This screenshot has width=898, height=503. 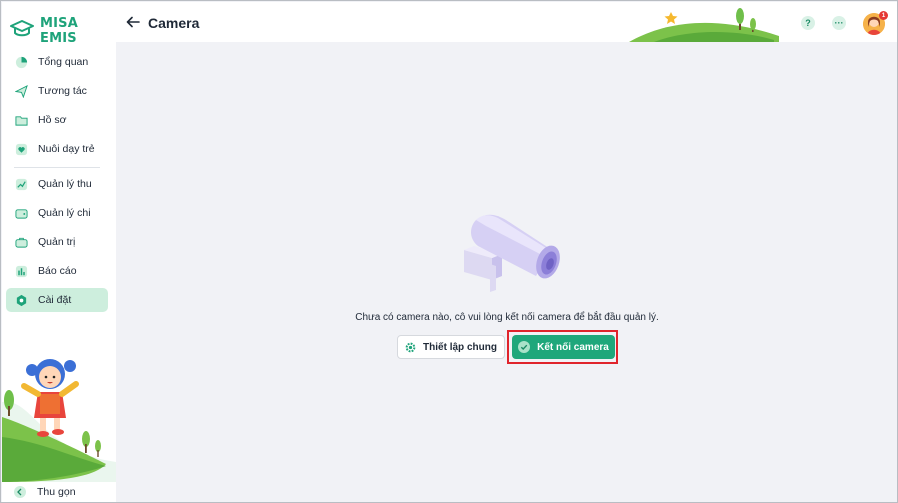 What do you see at coordinates (21, 242) in the screenshot?
I see `briefcase-icon` at bounding box center [21, 242].